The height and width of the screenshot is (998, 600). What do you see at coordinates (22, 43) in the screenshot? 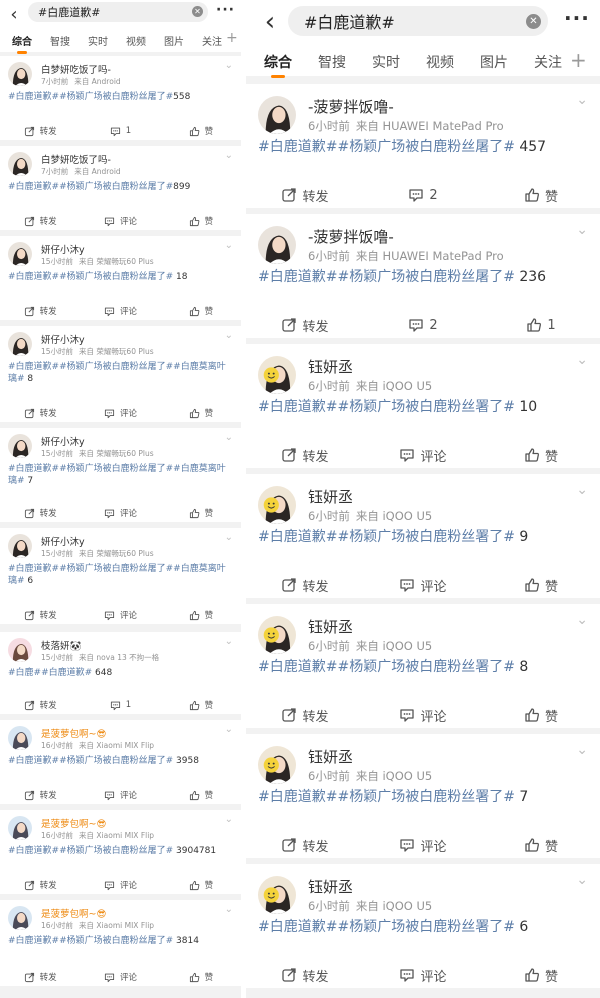
I see `tab-comprehensive: 综合` at bounding box center [22, 43].